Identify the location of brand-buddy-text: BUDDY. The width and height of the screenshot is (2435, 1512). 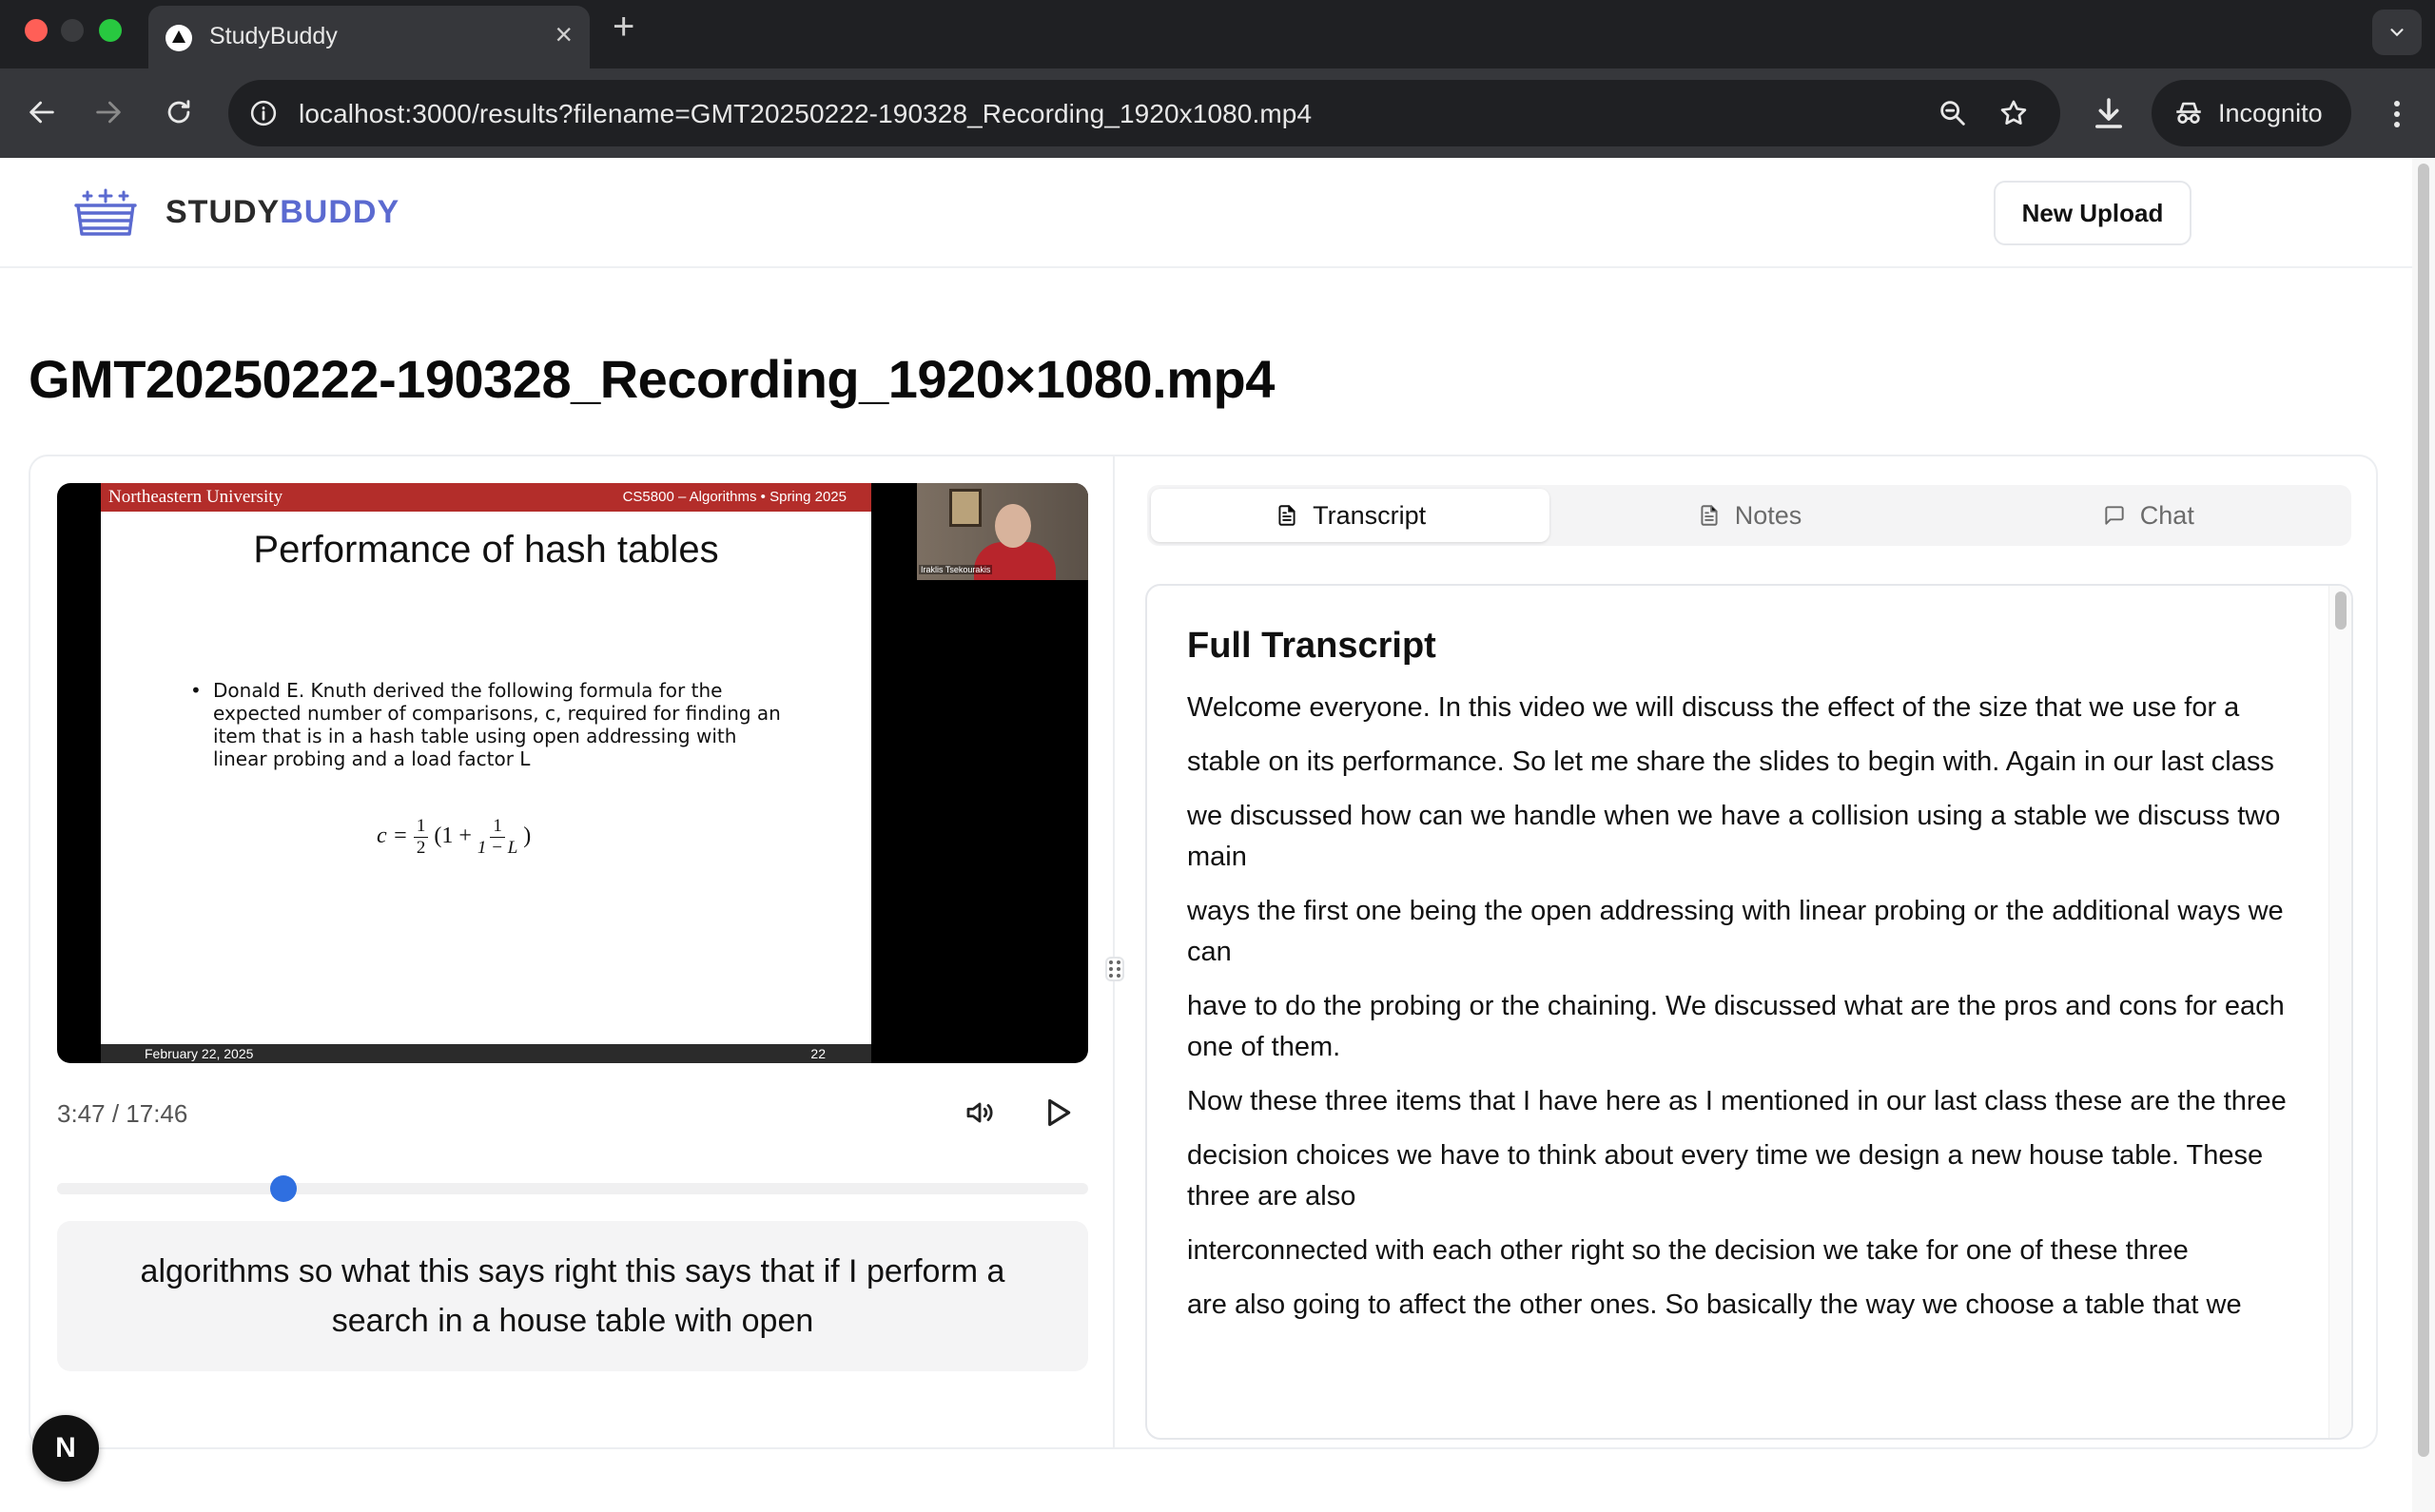
(340, 212).